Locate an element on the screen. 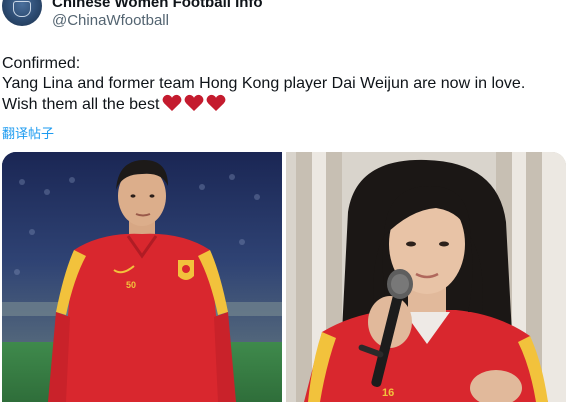 The height and width of the screenshot is (402, 572). translate-post-link: 翻译帖子 is located at coordinates (28, 132).